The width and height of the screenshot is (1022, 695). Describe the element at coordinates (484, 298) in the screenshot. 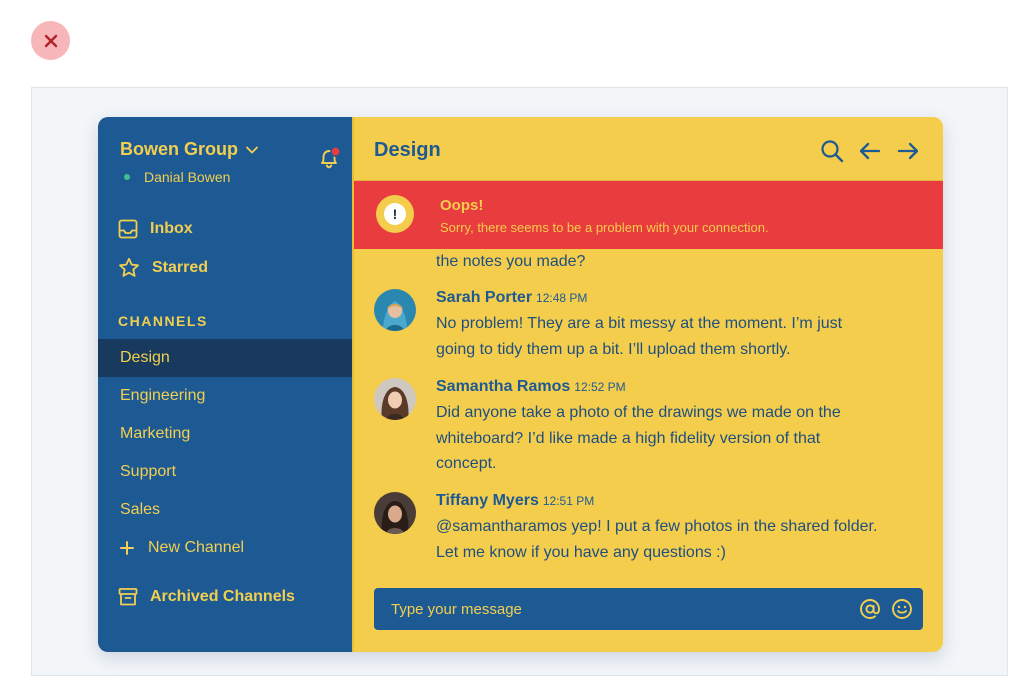

I see `message-author: Sarah Porter` at that location.